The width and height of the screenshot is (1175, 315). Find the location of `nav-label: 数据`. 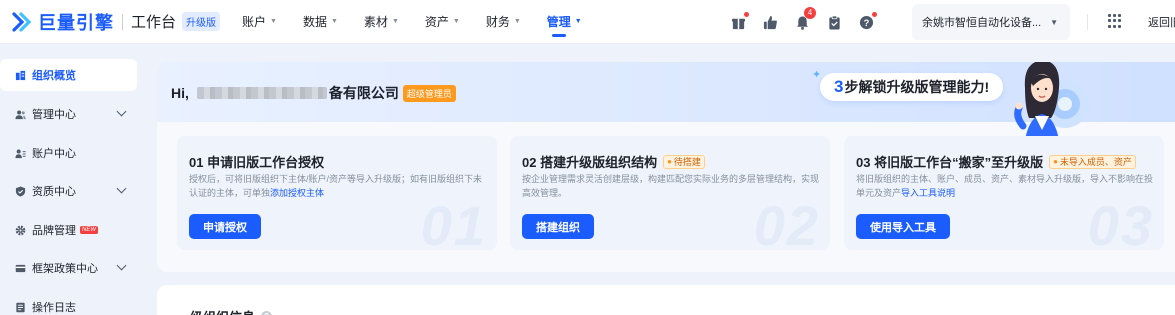

nav-label: 数据 is located at coordinates (314, 22).